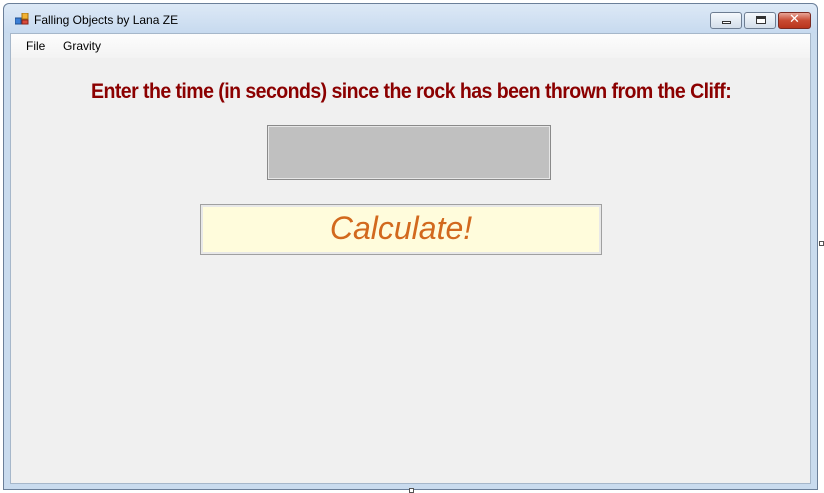 This screenshot has width=824, height=493. What do you see at coordinates (401, 229) in the screenshot?
I see `calculate-button: Calculate!` at bounding box center [401, 229].